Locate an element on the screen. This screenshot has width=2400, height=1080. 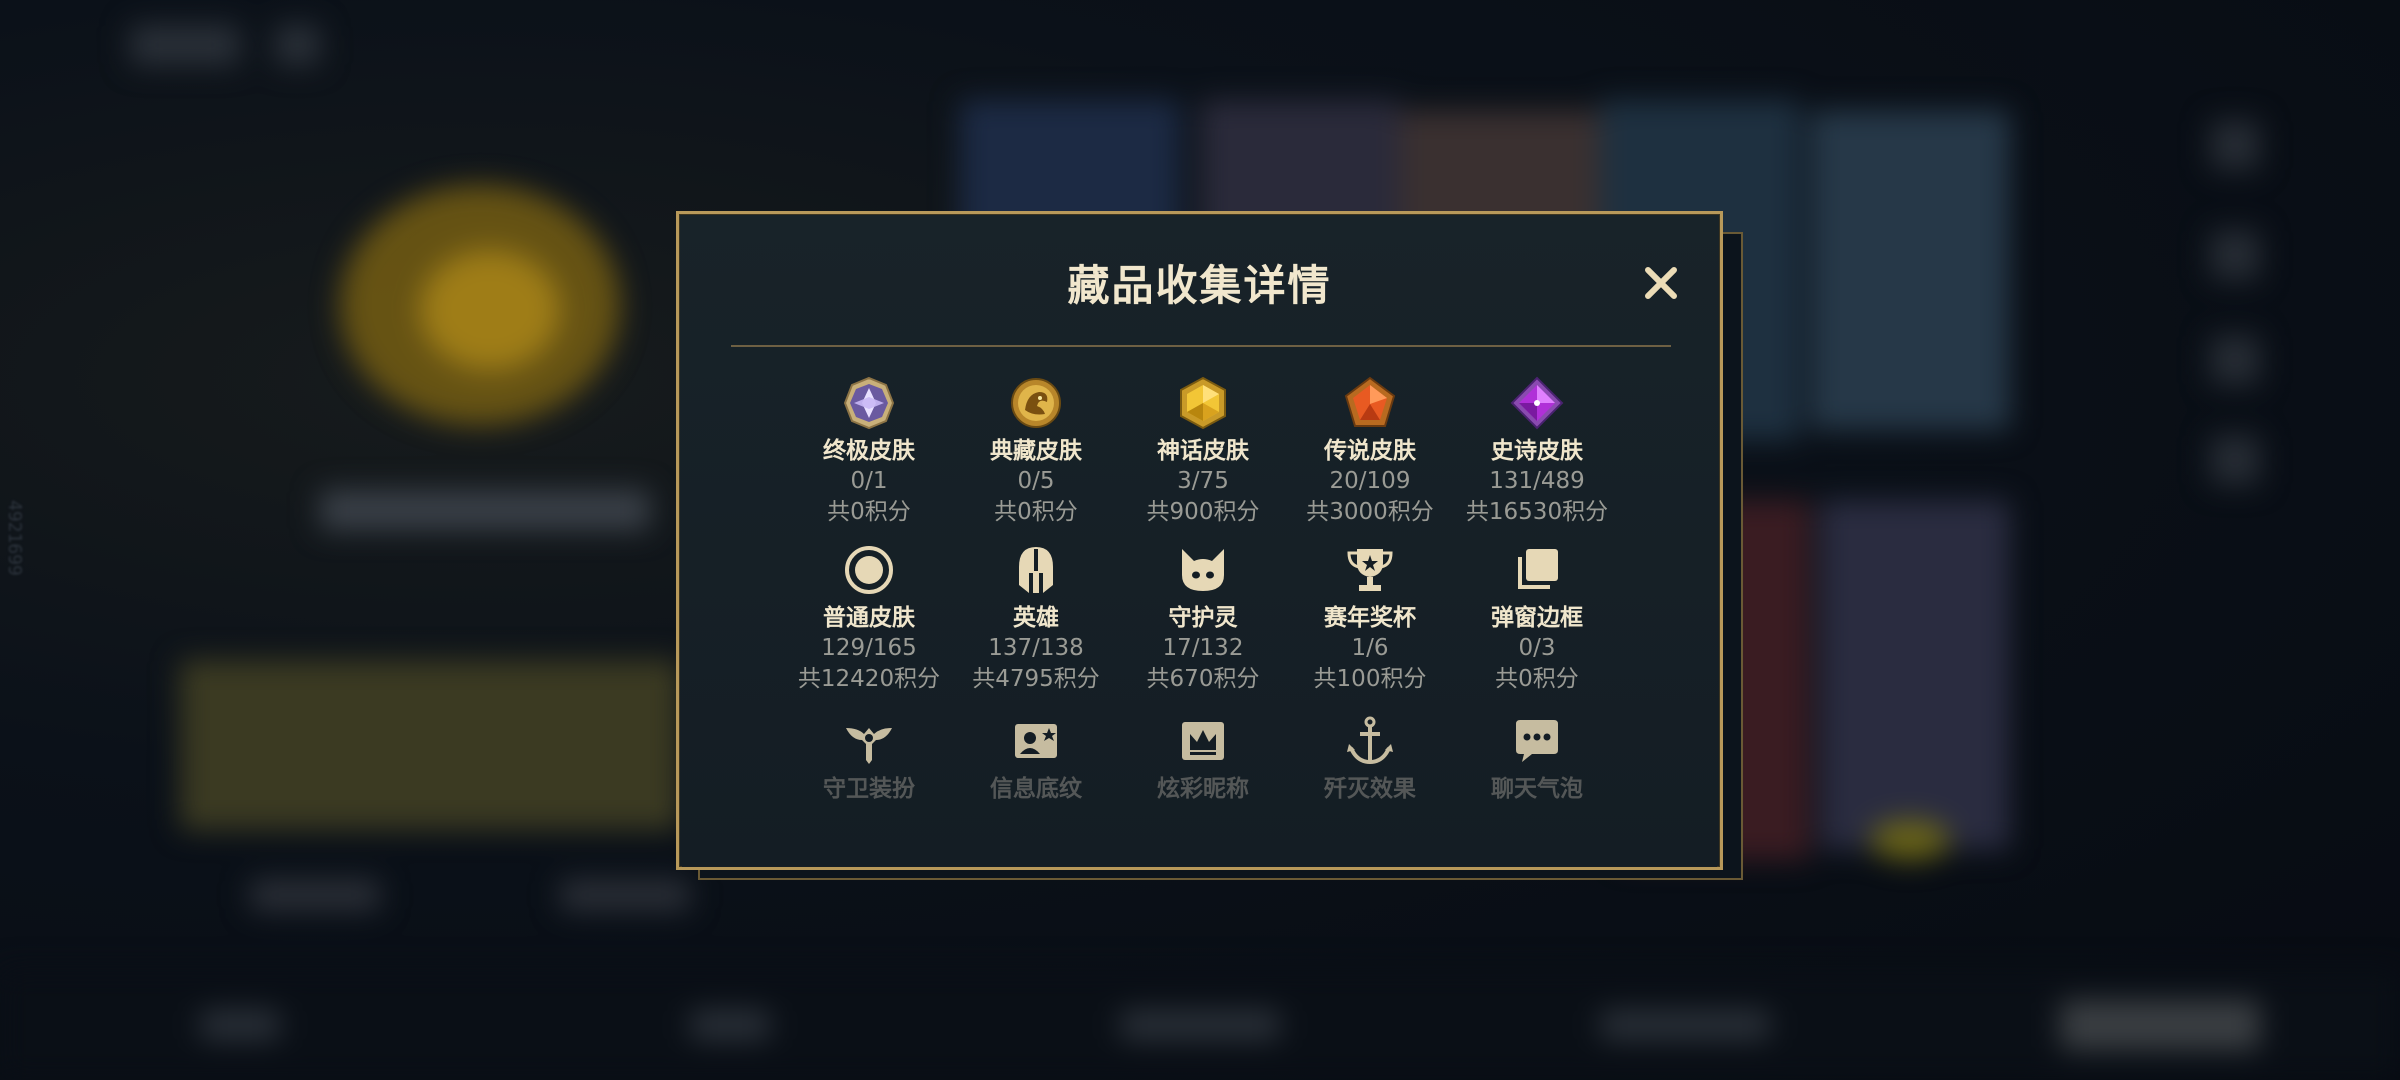
collection-item-guardian: 守护灵 17/132 共670积分 is located at coordinates (1203, 619).